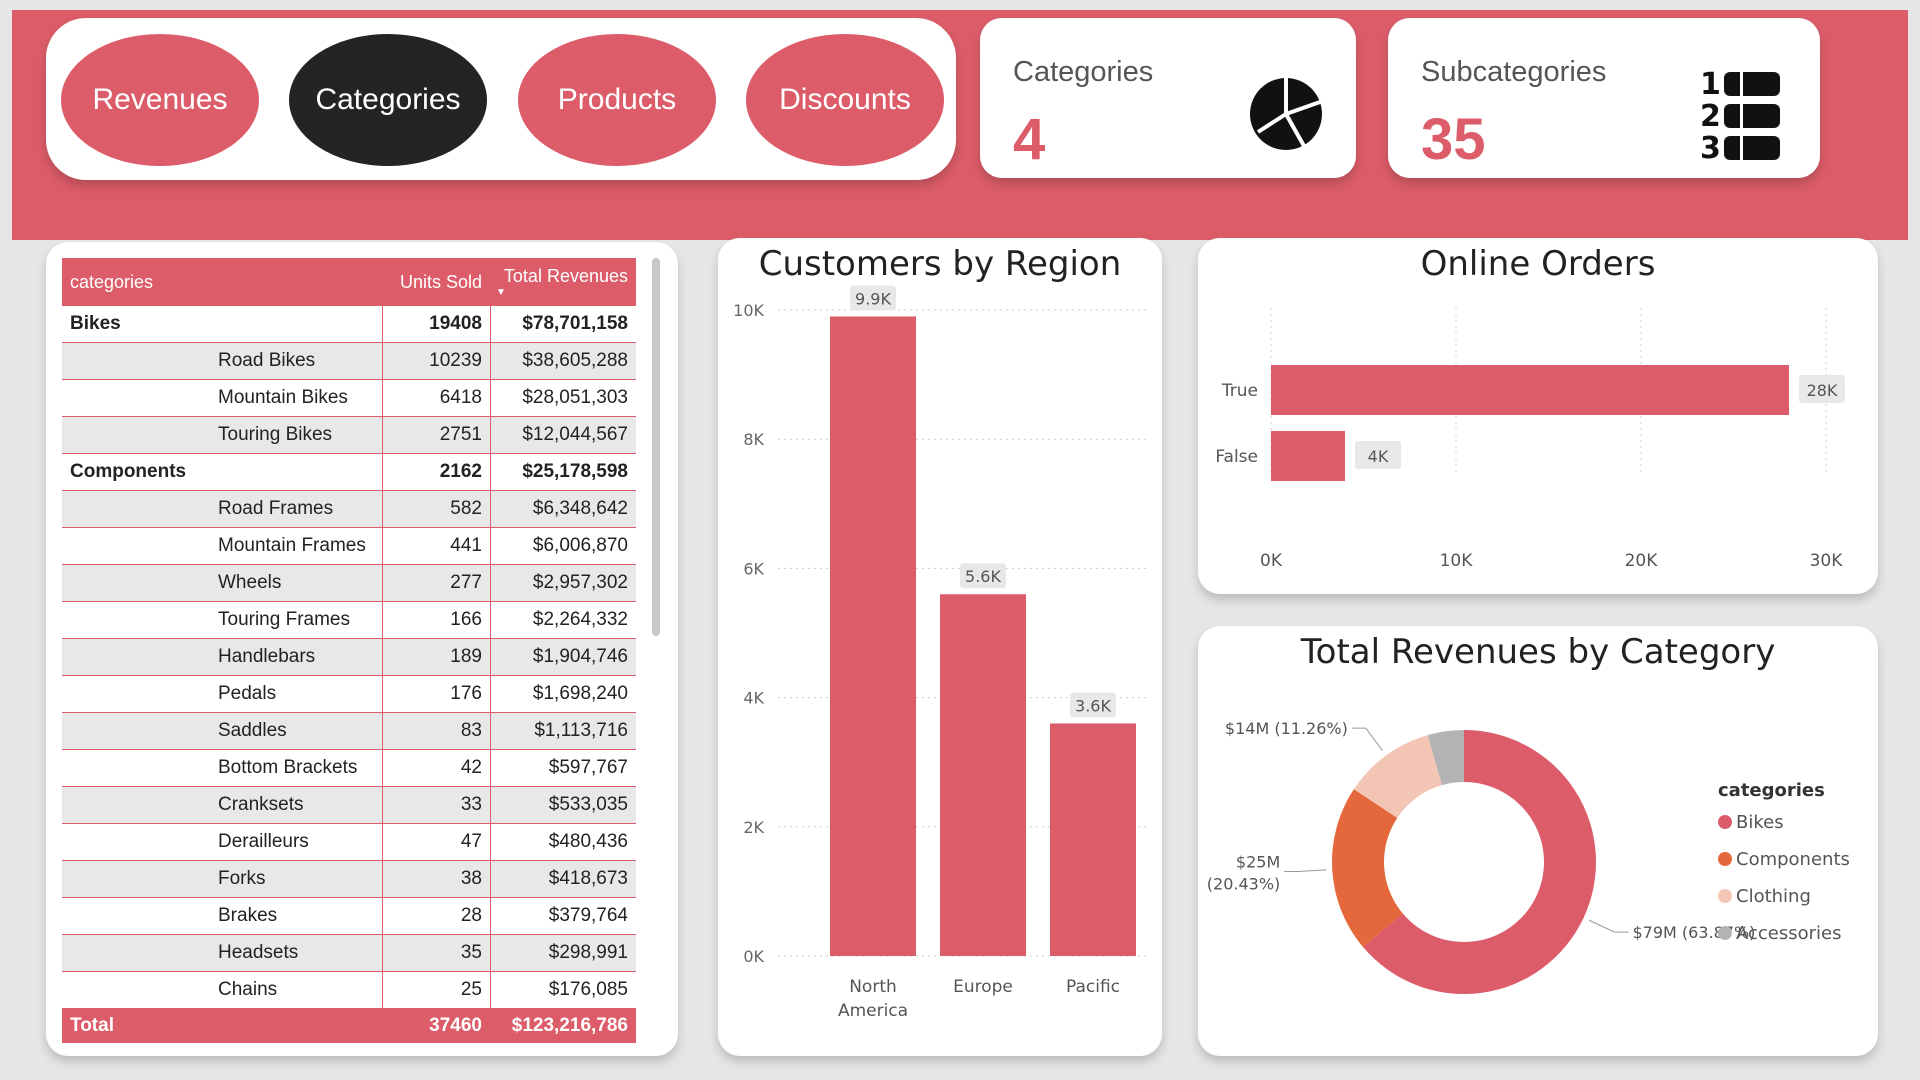  Describe the element at coordinates (349, 953) in the screenshot. I see `table-row: Headsets 35 $298,991` at that location.